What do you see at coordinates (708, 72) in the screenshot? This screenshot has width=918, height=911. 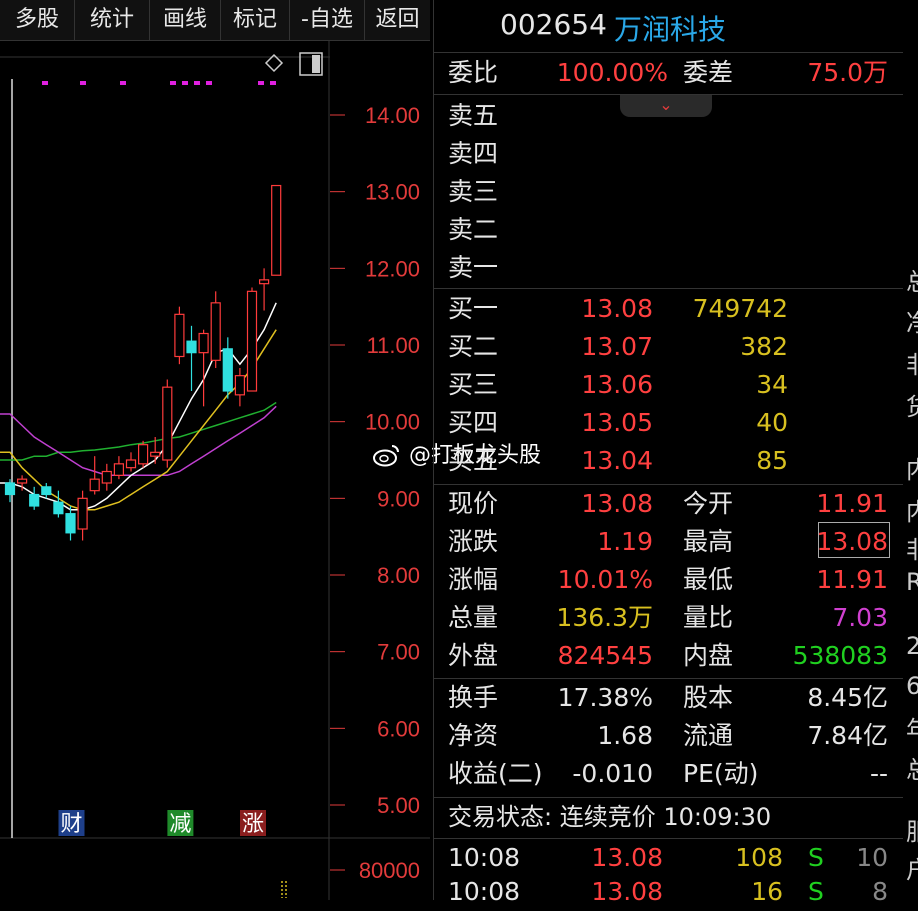 I see `commission-diff-label: 委差` at bounding box center [708, 72].